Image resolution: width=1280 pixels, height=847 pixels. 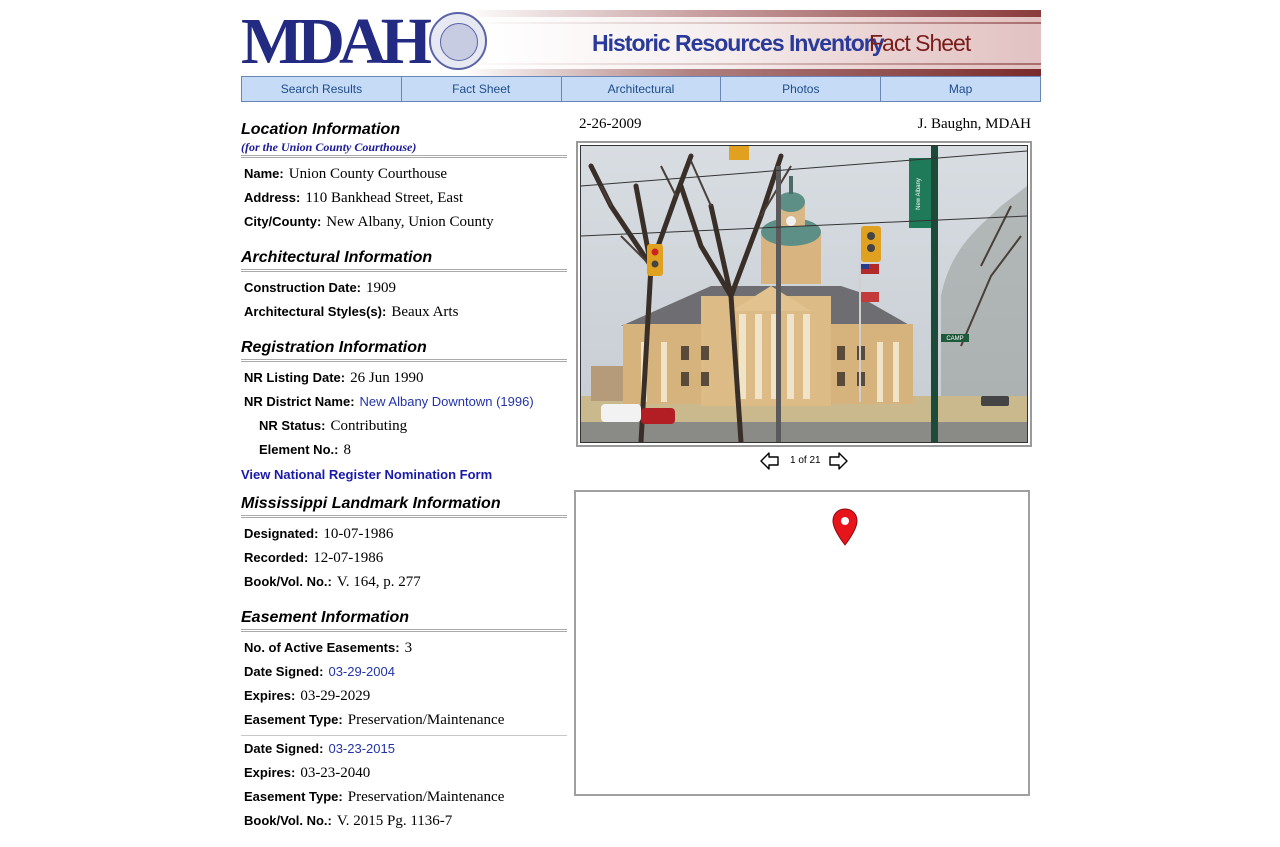 I want to click on state-seal-icon, so click(x=458, y=41).